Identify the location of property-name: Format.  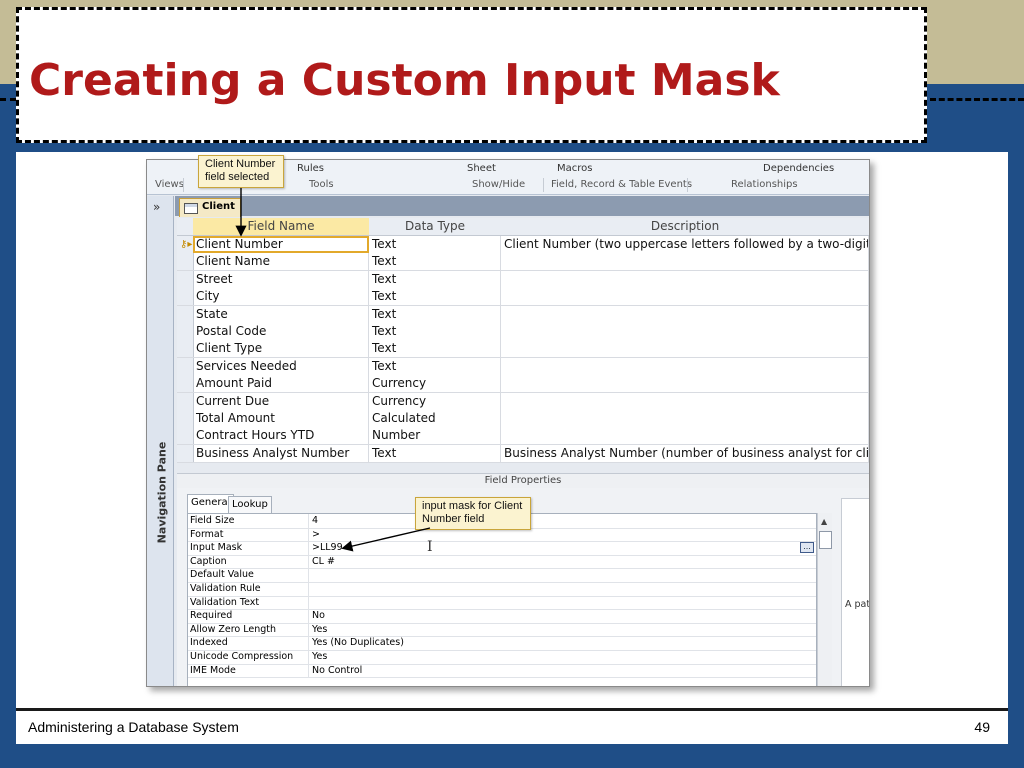
(249, 534).